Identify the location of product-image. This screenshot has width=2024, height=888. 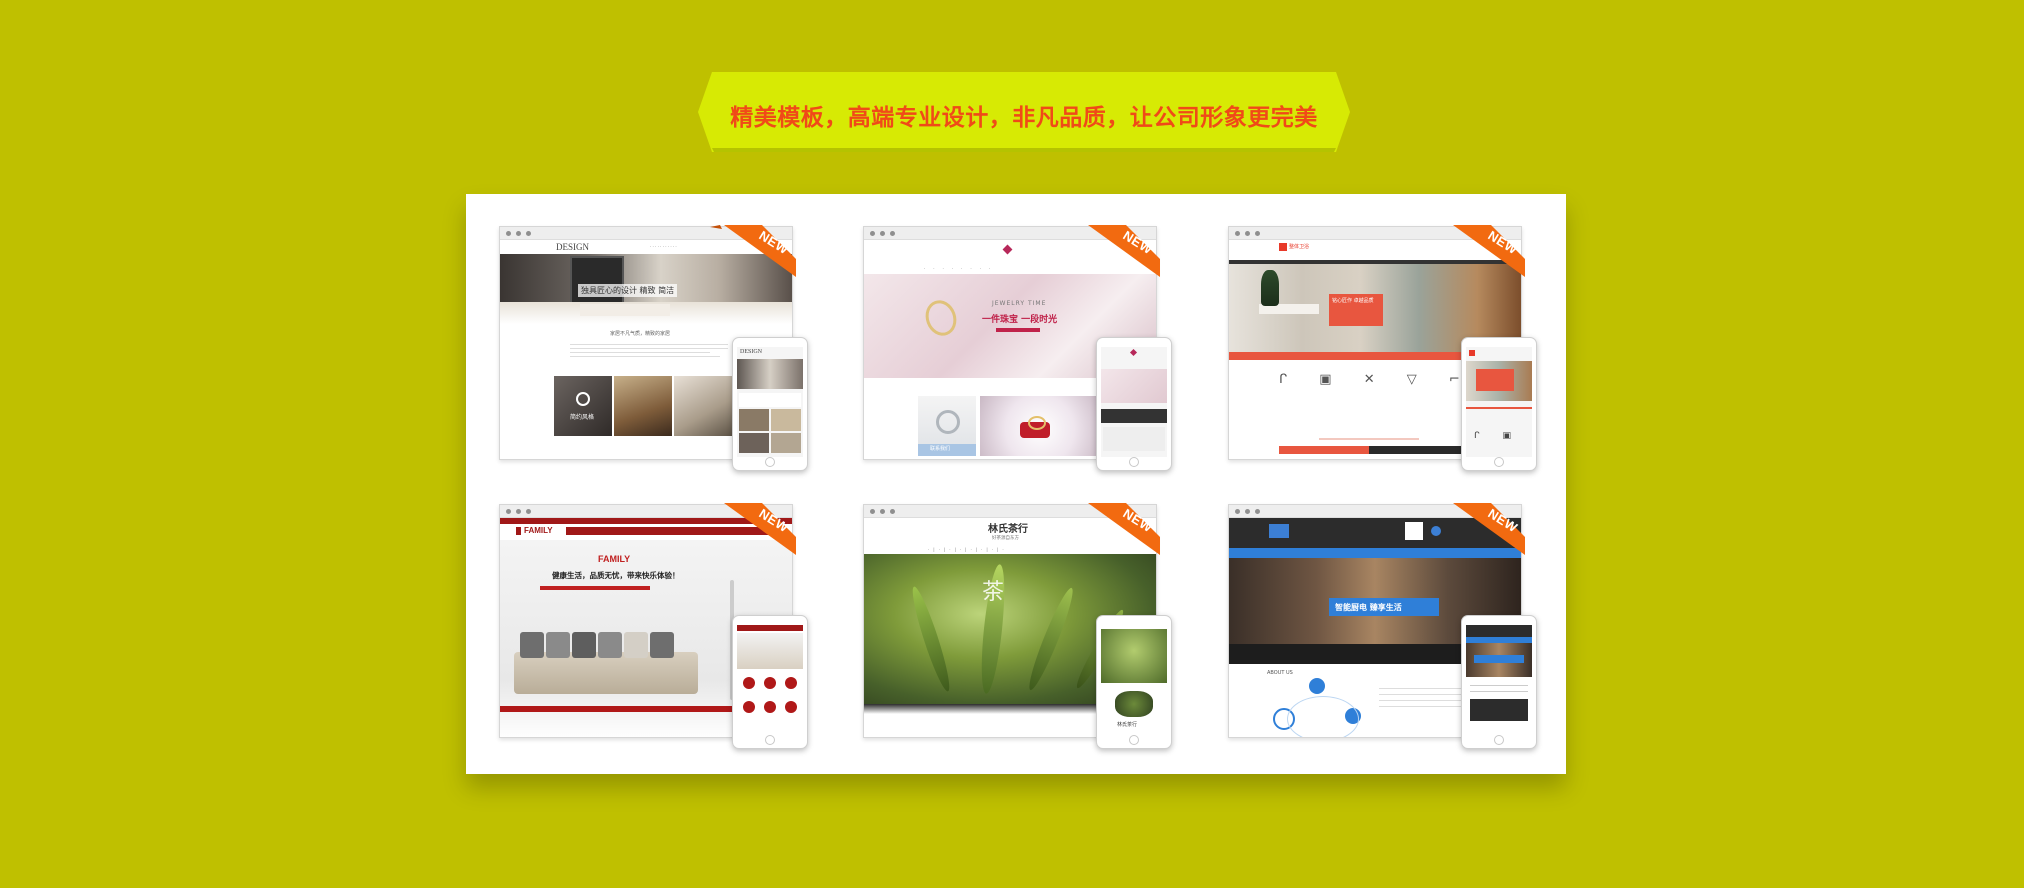
(1040, 426).